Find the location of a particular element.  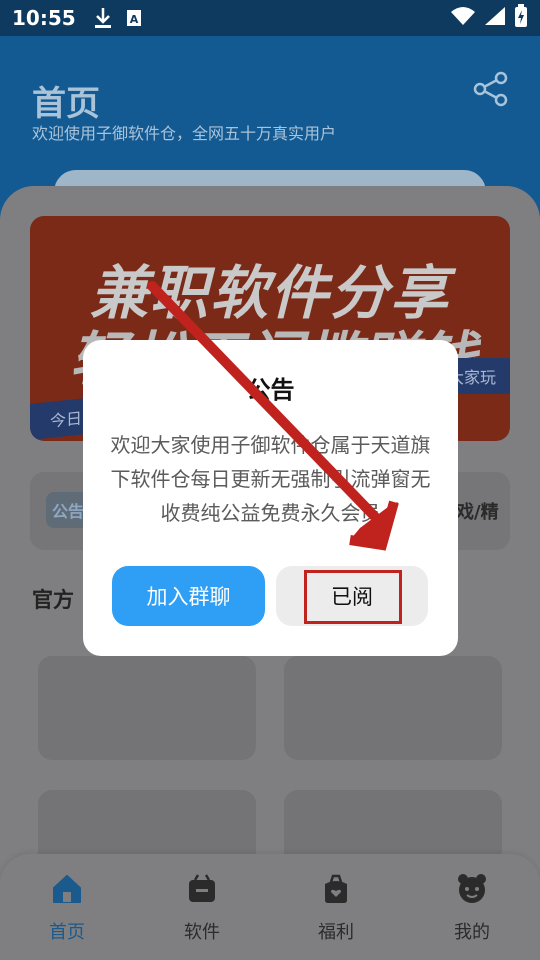

join-group-button: 加入群聊 is located at coordinates (188, 596).